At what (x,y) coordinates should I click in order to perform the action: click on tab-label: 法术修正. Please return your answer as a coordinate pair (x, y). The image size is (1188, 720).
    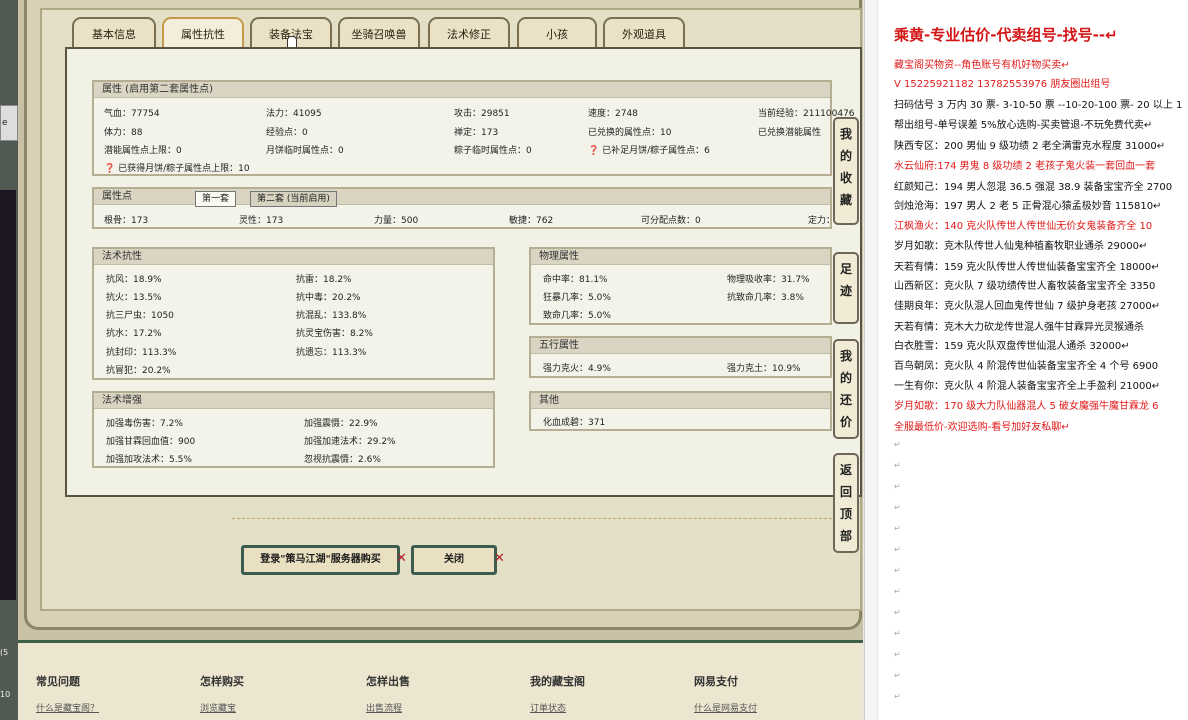
    Looking at the image, I should click on (469, 34).